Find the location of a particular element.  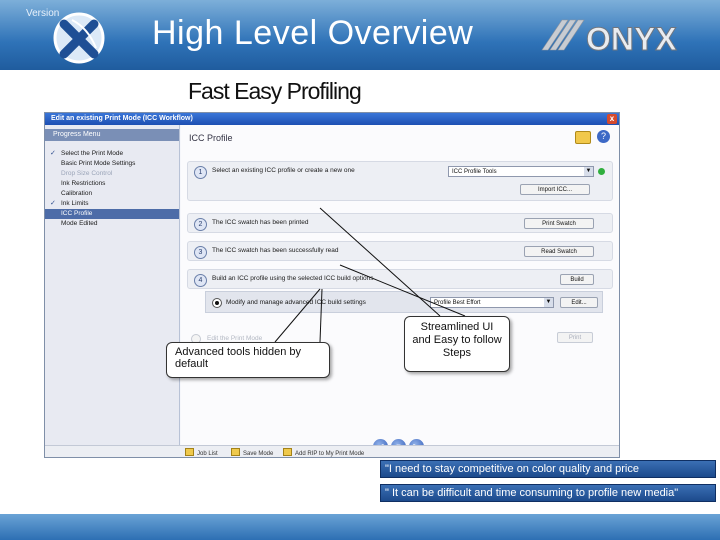

slide-header: Version High Level Overview ONYX is located at coordinates (360, 35).